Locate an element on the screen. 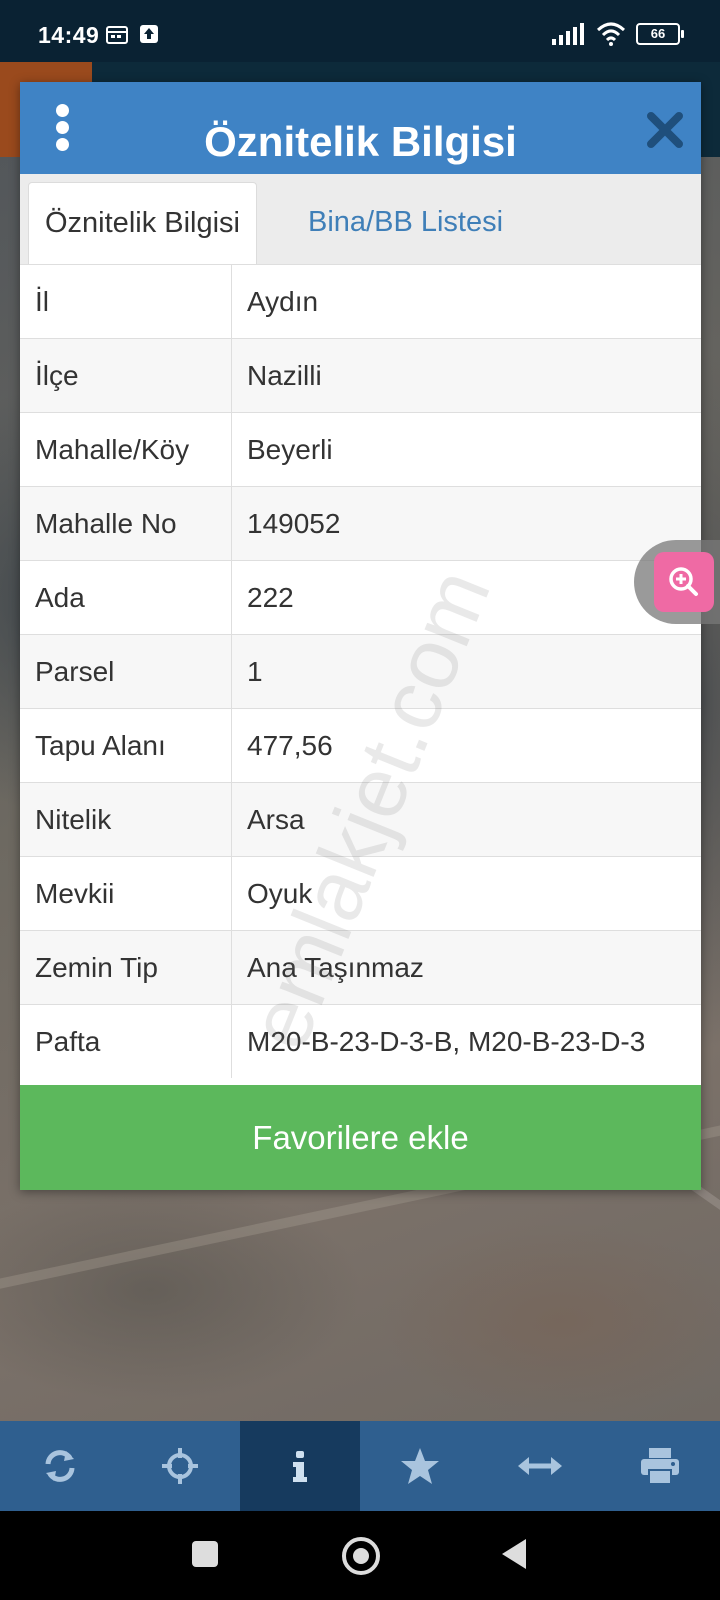 The height and width of the screenshot is (1600, 720). measure-button is located at coordinates (540, 1466).